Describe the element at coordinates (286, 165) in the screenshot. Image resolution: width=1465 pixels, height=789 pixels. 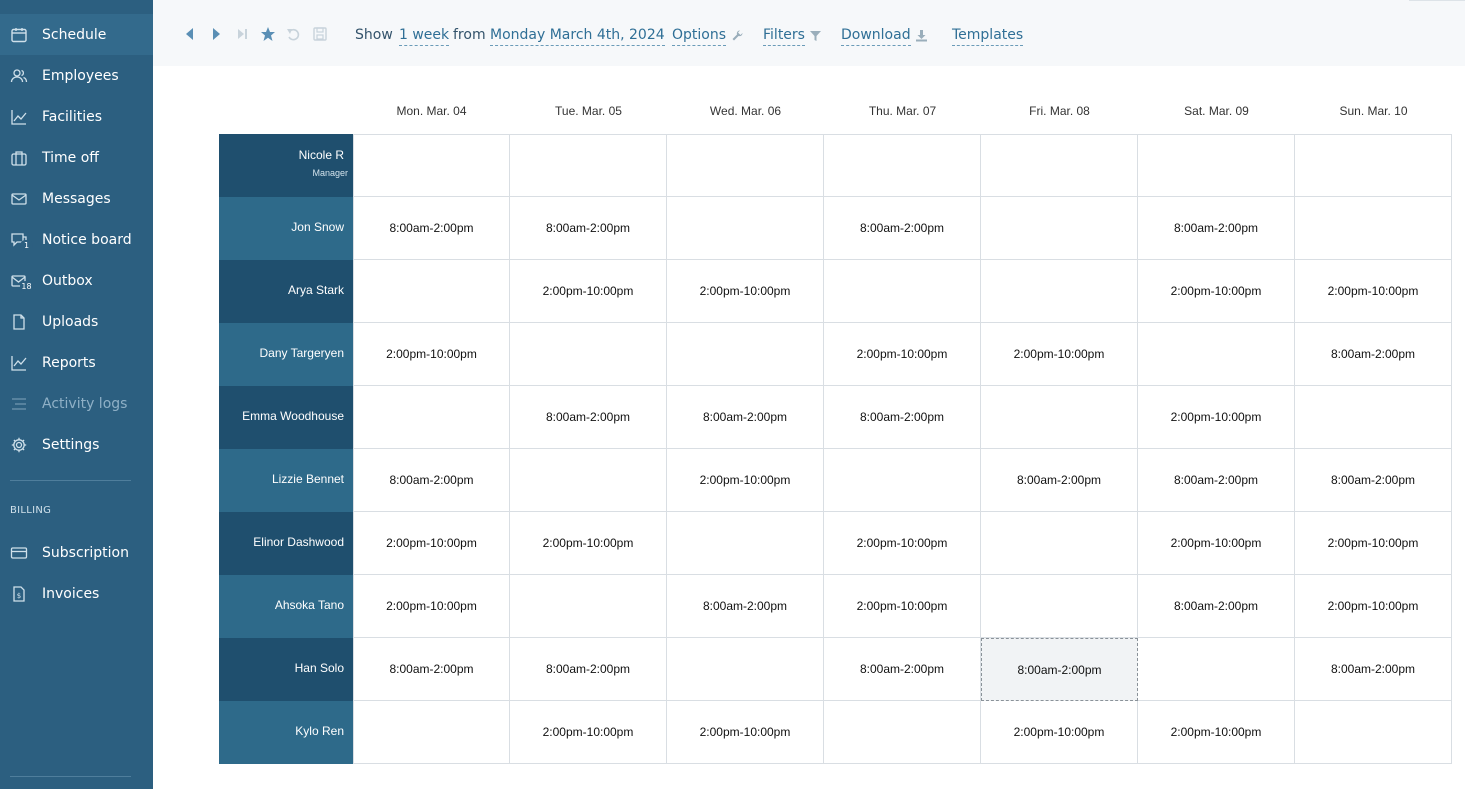
I see `employee-row-header: Nicole R Manager` at that location.